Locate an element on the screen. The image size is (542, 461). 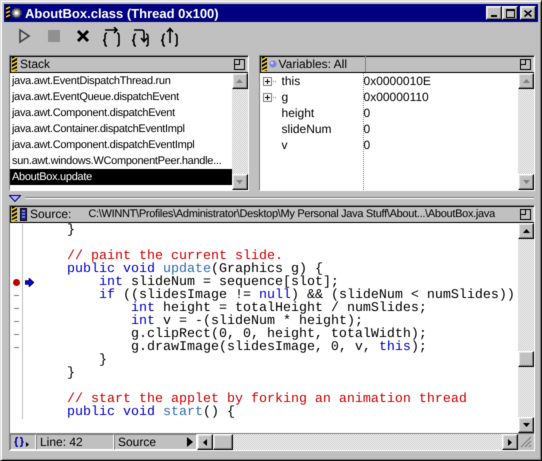
stack-frame: java.awt.Container.dispatchEventImpl is located at coordinates (121, 129).